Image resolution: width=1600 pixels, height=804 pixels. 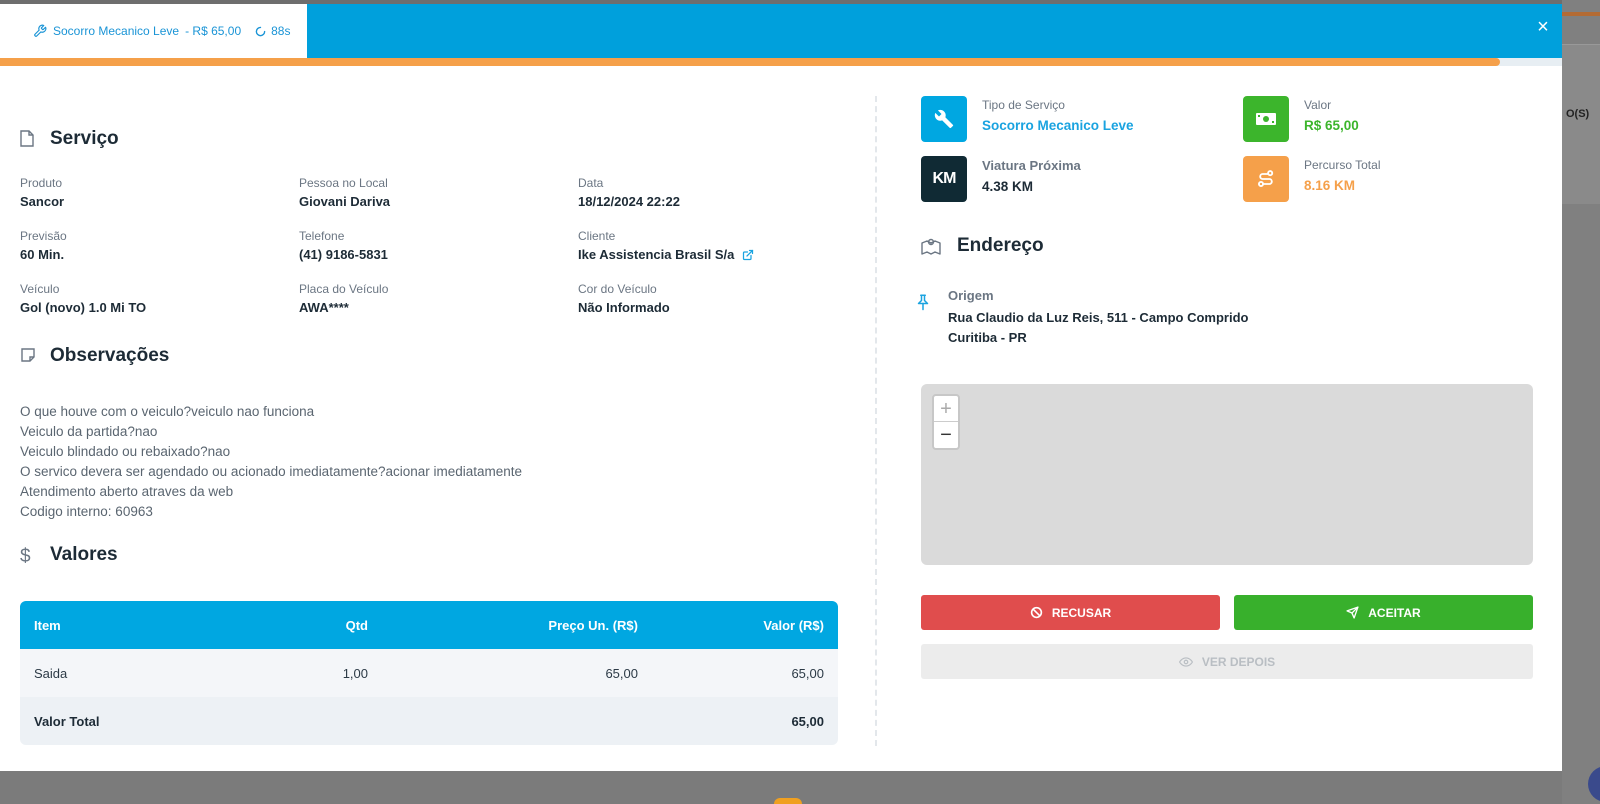 What do you see at coordinates (356, 625) in the screenshot?
I see `column-header: Qtd` at bounding box center [356, 625].